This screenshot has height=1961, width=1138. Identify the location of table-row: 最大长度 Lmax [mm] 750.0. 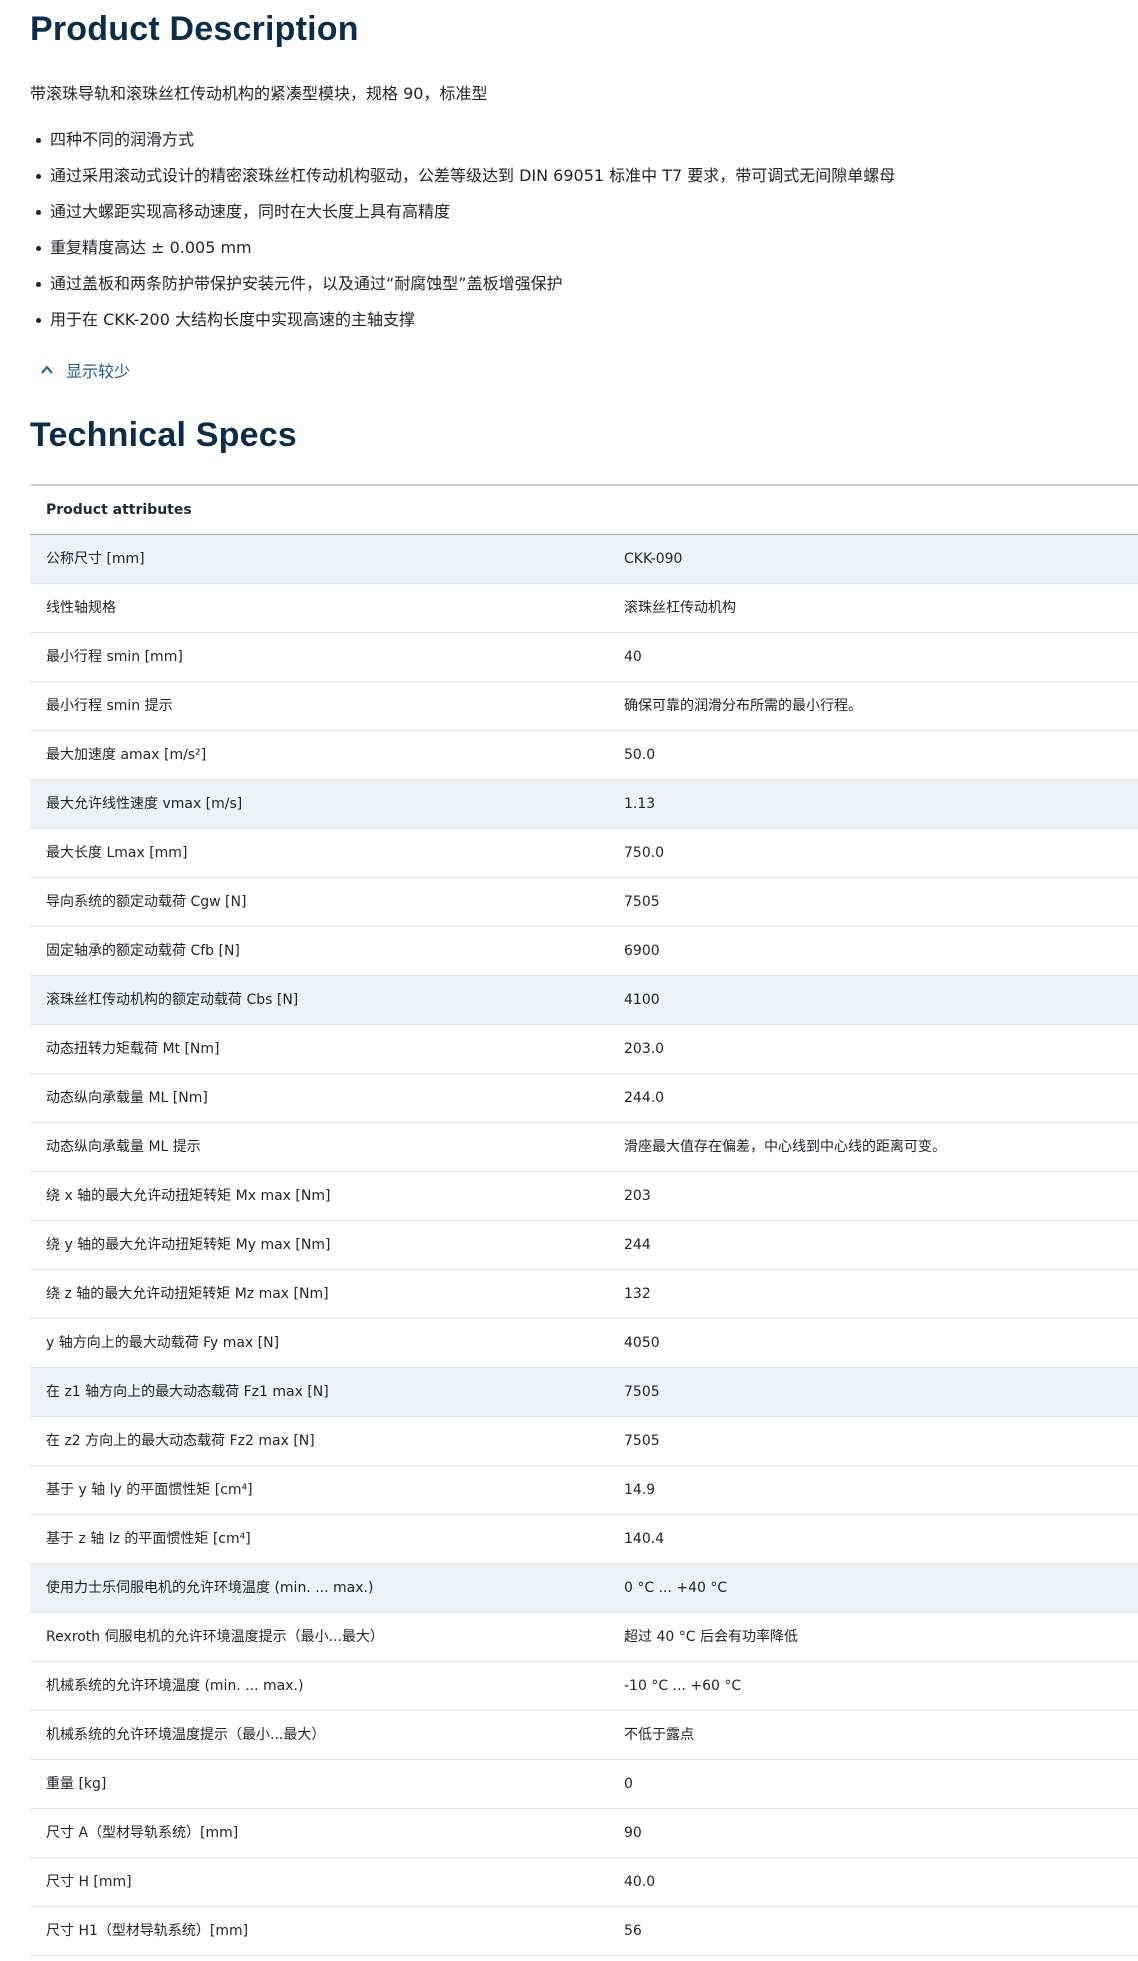
(584, 853).